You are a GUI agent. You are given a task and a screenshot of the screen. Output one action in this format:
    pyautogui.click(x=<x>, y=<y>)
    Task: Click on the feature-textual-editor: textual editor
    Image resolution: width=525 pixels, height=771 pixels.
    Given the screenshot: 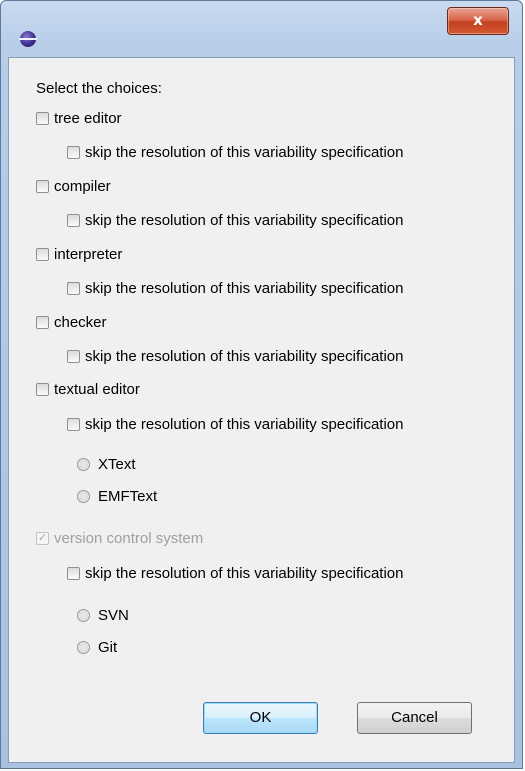 What is the action you would take?
    pyautogui.click(x=88, y=389)
    